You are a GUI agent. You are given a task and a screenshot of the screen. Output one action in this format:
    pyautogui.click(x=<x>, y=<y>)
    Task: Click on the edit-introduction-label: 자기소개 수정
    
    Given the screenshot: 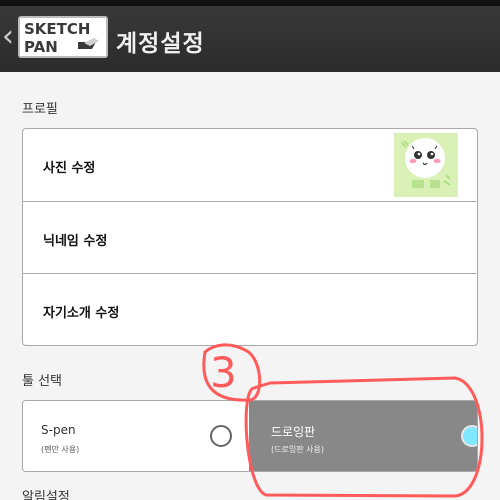 What is the action you would take?
    pyautogui.click(x=81, y=313)
    